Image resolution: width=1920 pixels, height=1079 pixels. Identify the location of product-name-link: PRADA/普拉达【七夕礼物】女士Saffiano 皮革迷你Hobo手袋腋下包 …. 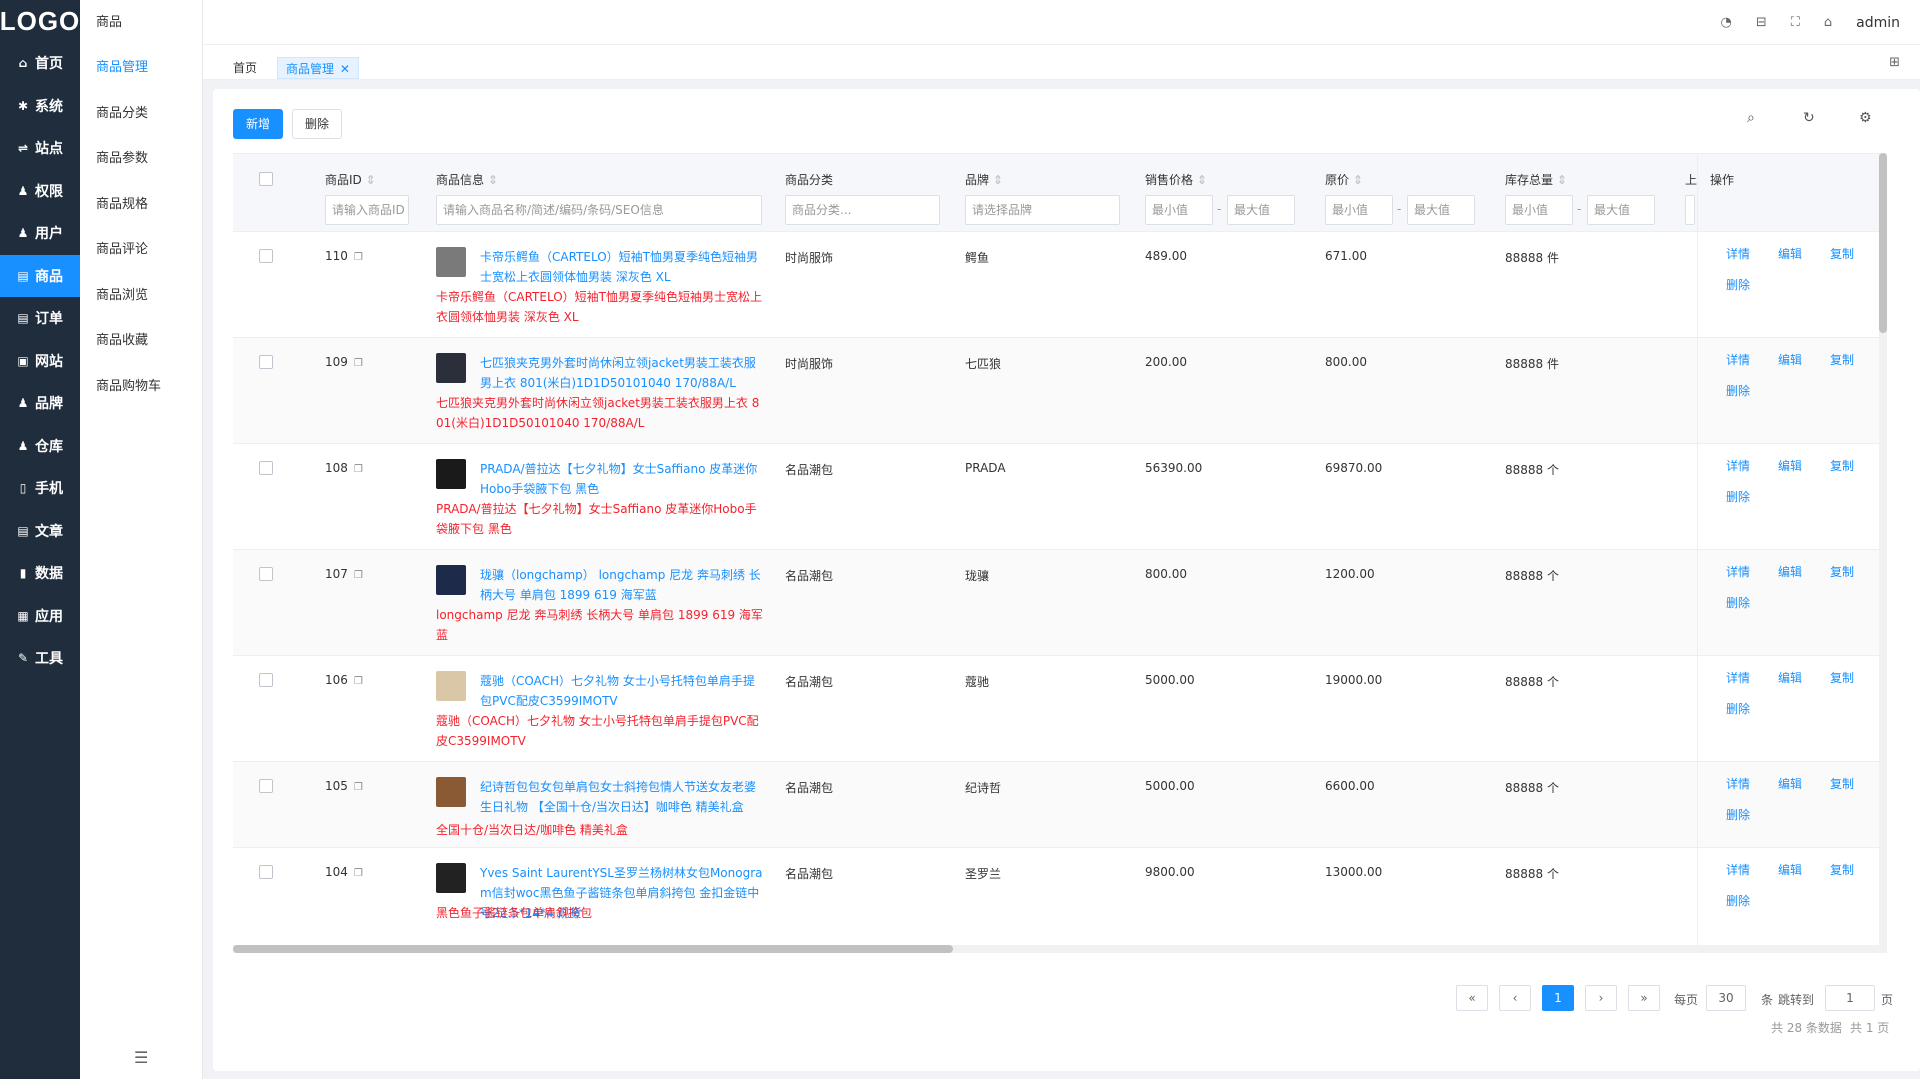
(622, 479).